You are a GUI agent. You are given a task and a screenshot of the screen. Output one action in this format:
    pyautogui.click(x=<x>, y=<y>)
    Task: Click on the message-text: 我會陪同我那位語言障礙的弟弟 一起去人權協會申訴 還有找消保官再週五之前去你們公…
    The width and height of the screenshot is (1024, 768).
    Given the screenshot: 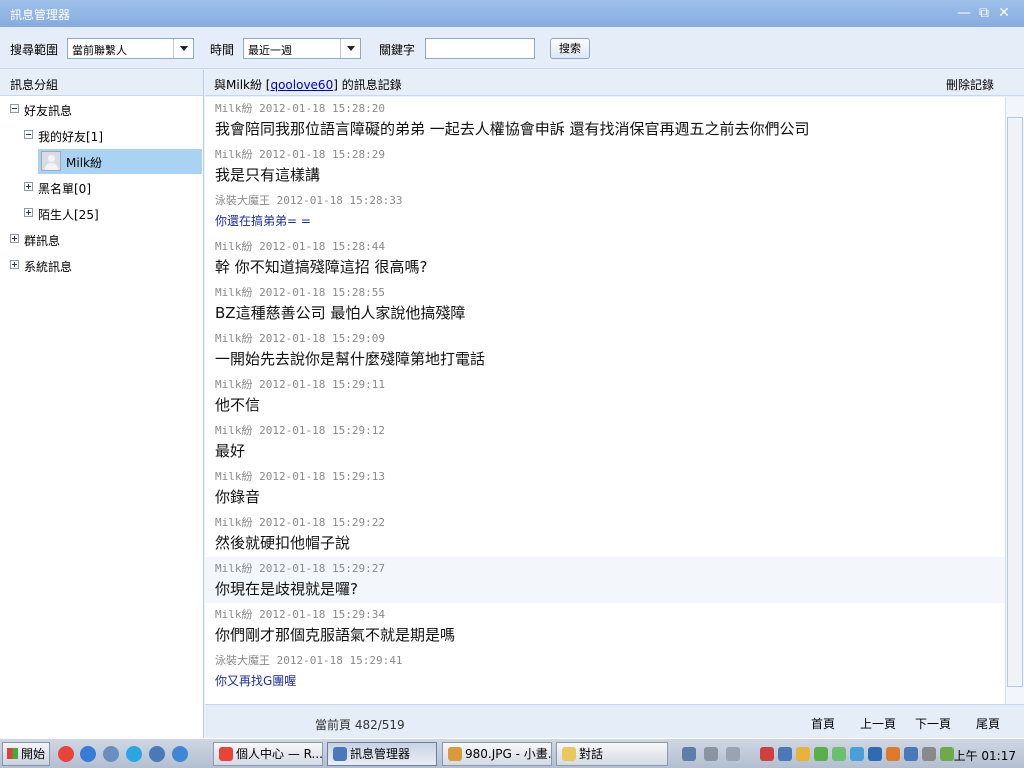 What is the action you would take?
    pyautogui.click(x=512, y=129)
    